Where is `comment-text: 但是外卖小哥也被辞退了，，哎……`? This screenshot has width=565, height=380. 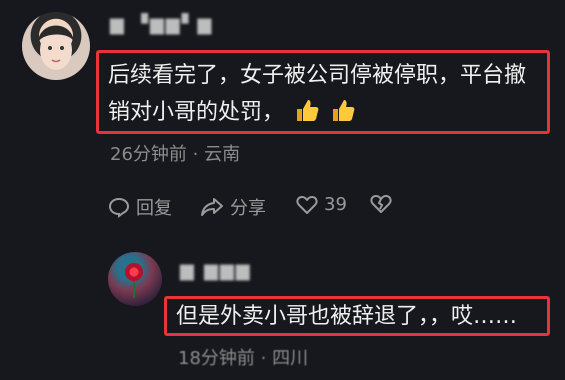
comment-text: 但是外卖小哥也被辞退了，，哎…… is located at coordinates (346, 316).